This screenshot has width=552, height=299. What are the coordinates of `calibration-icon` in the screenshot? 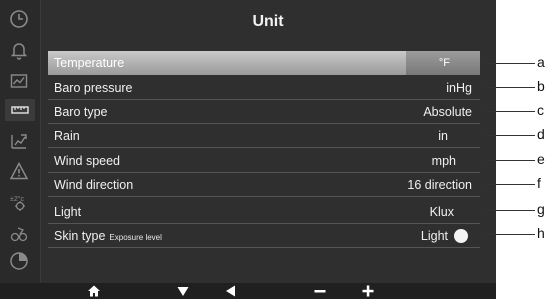 It's located at (19, 141).